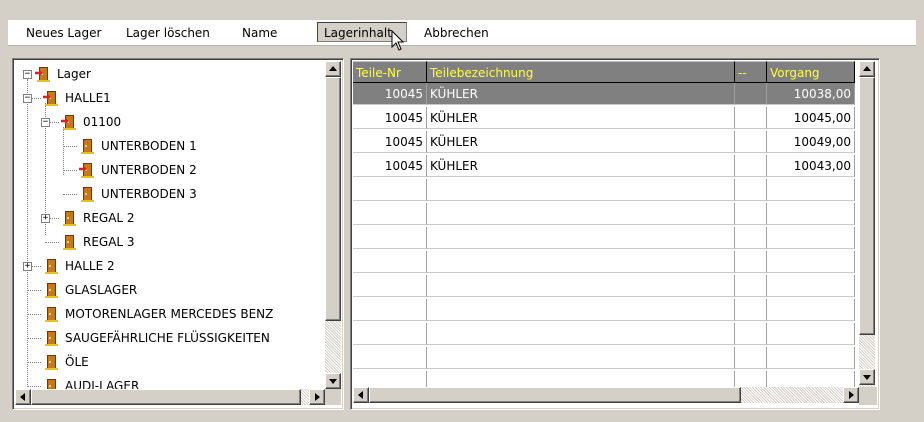  What do you see at coordinates (168, 290) in the screenshot?
I see `tree-item: GLASLAGER` at bounding box center [168, 290].